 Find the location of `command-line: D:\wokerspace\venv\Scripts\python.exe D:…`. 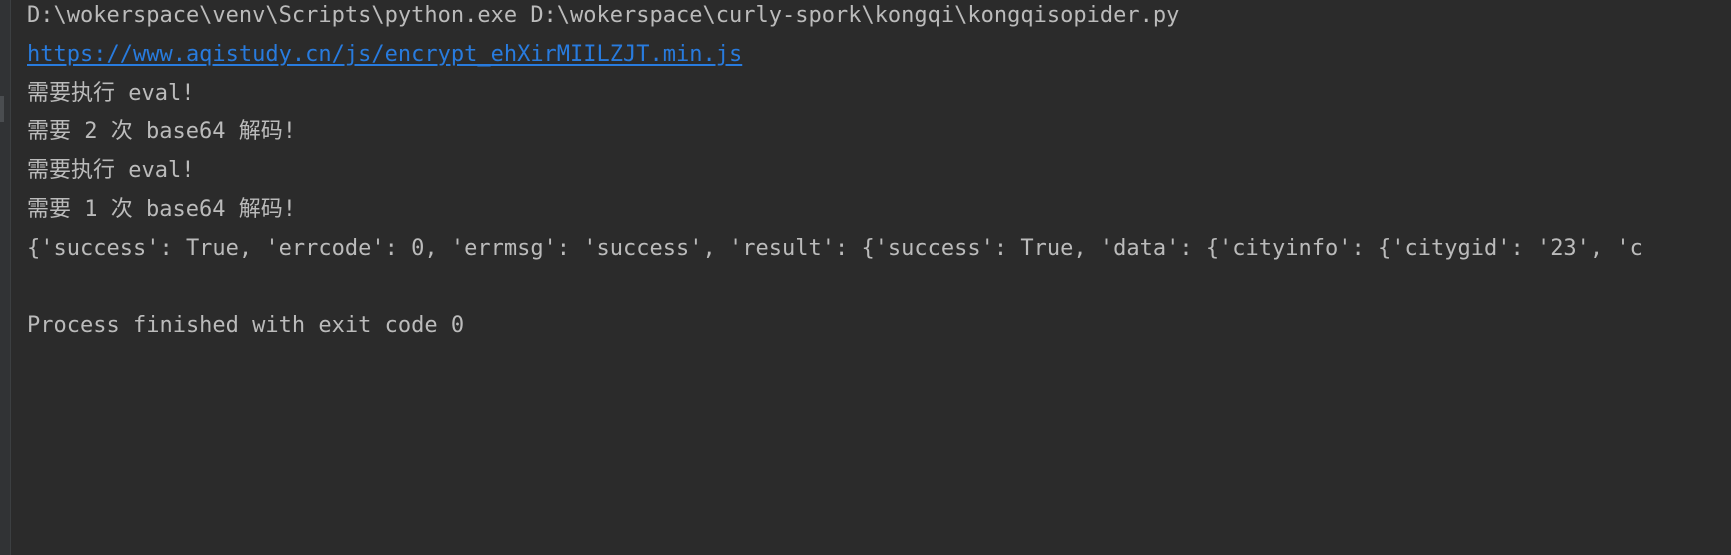

command-line: D:\wokerspace\venv\Scripts\python.exe D:… is located at coordinates (603, 15).